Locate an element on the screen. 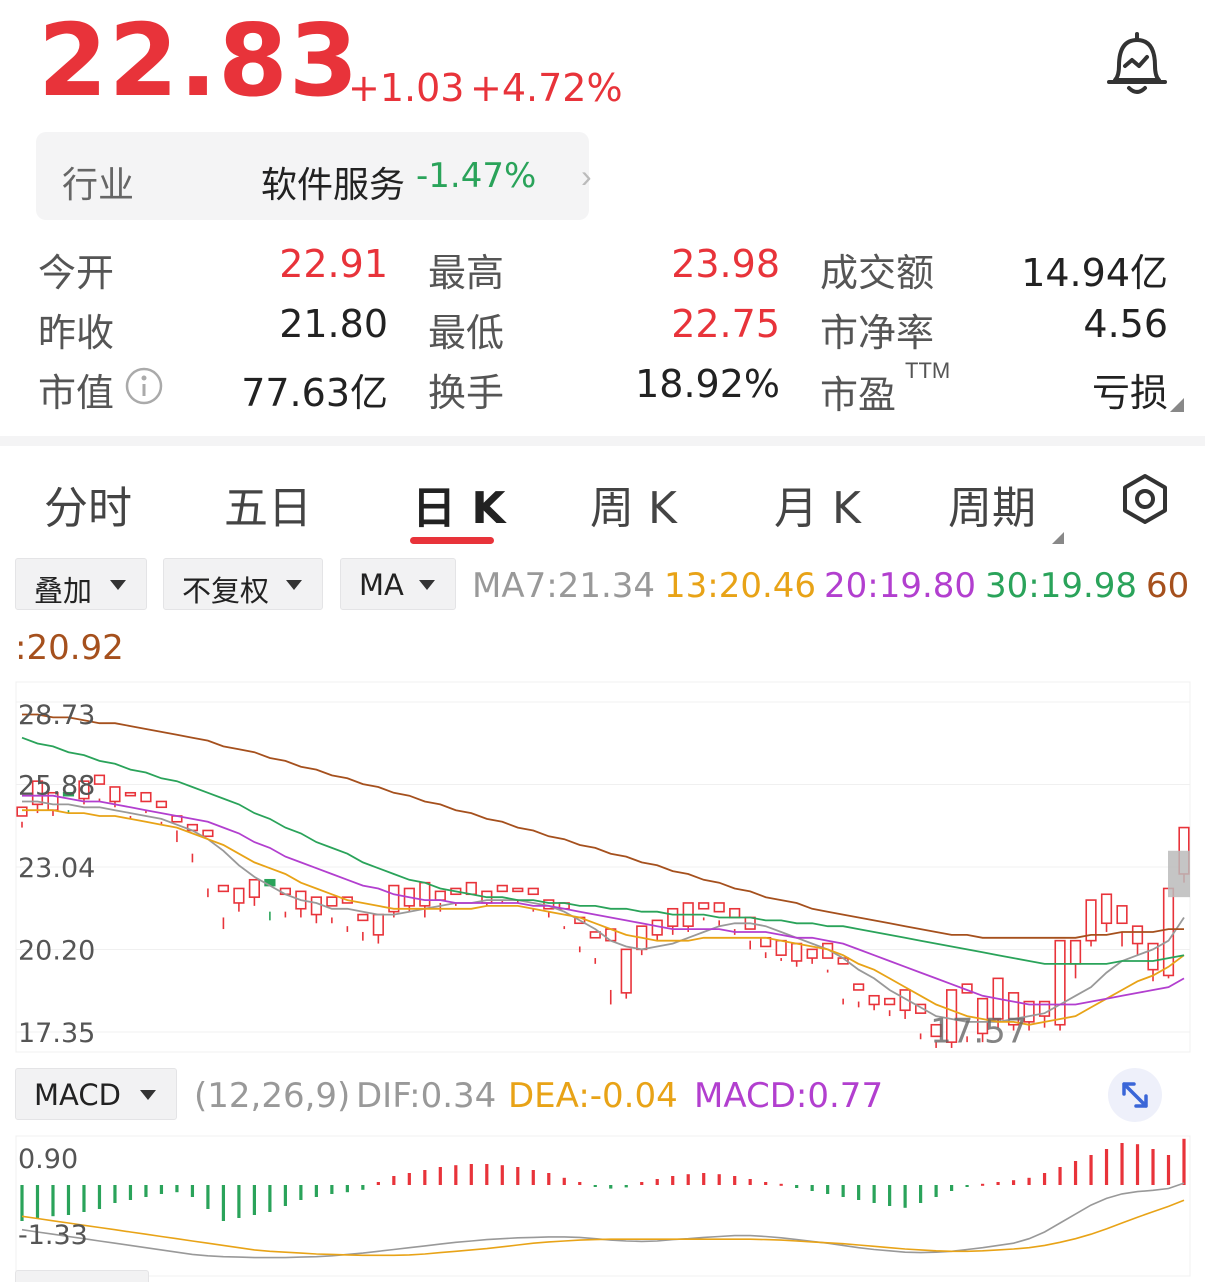  indicator-dropdown: MA is located at coordinates (398, 584).